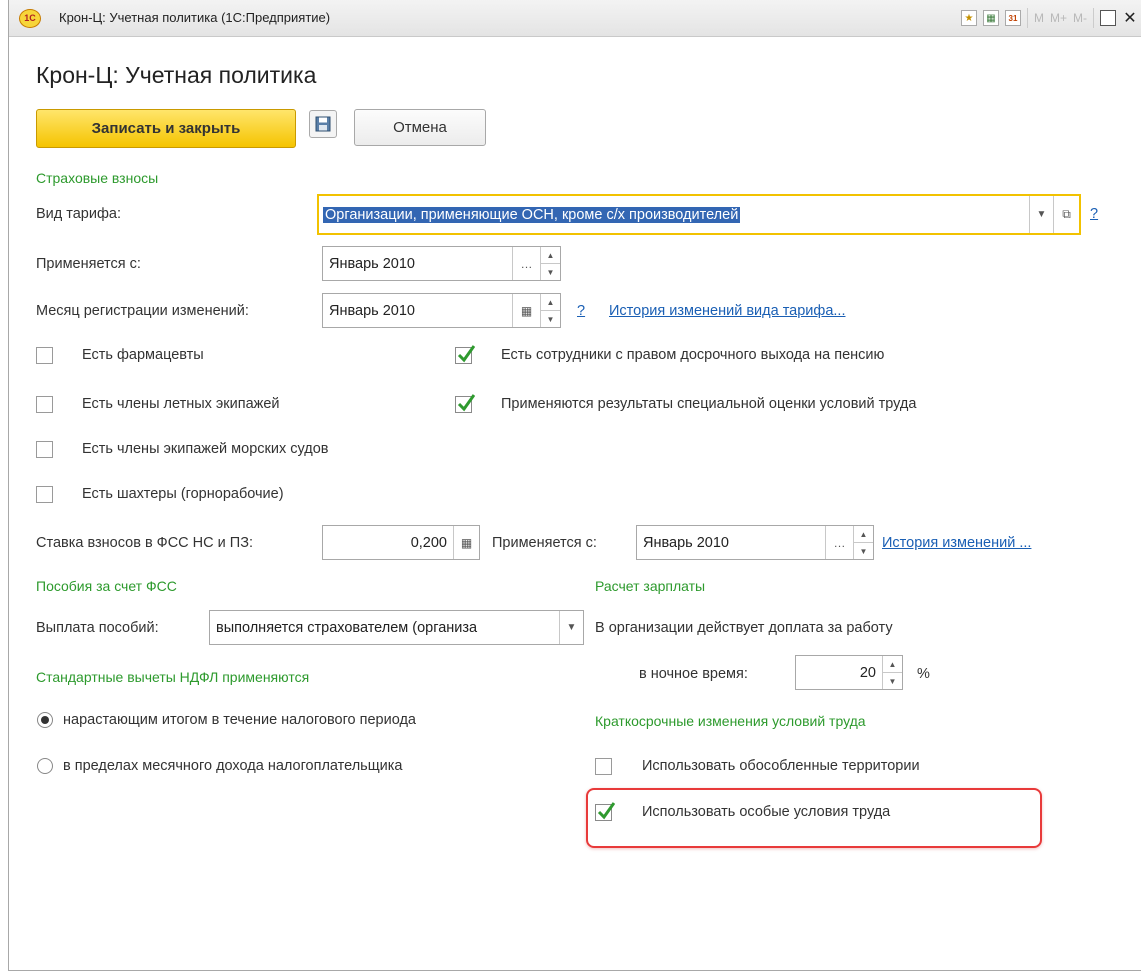 The height and width of the screenshot is (978, 1141). I want to click on section-ndfl: Стандартные вычеты НДФЛ применяются, so click(173, 677).